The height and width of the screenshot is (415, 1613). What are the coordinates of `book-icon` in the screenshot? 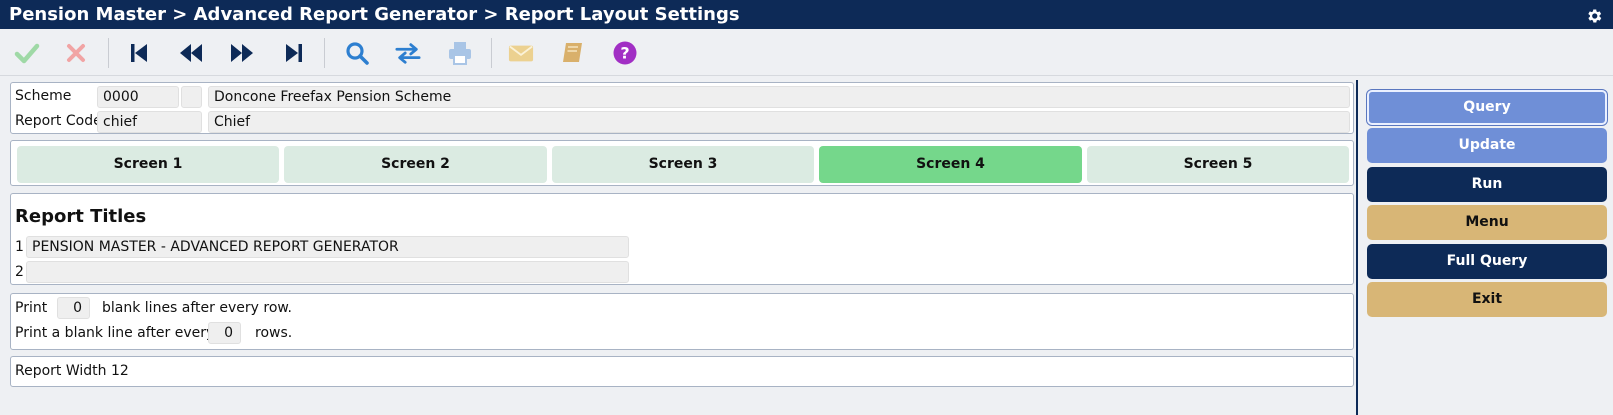 It's located at (573, 53).